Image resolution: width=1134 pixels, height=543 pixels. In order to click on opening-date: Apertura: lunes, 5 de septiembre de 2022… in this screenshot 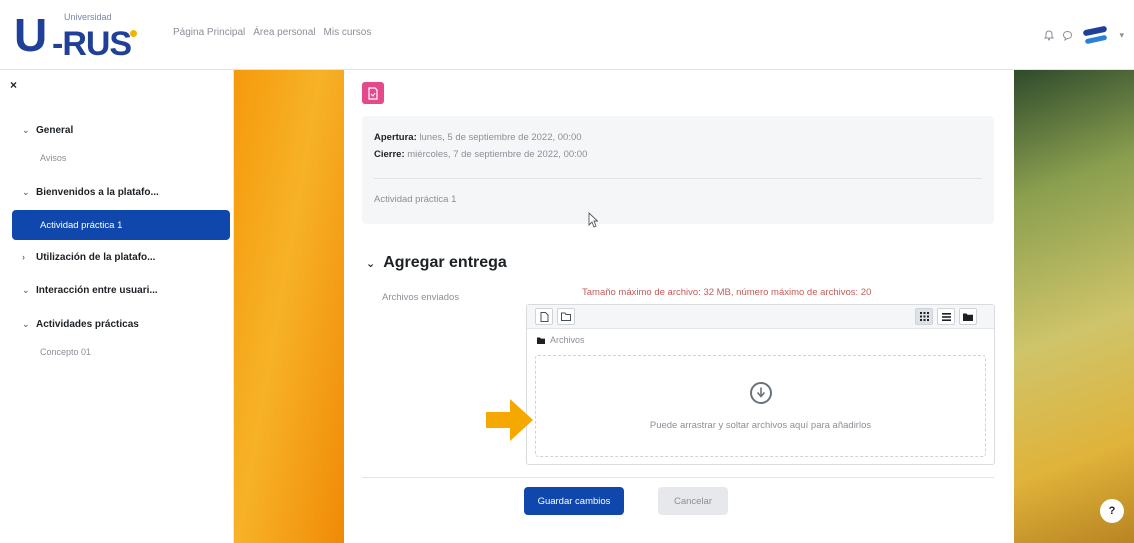, I will do `click(478, 137)`.